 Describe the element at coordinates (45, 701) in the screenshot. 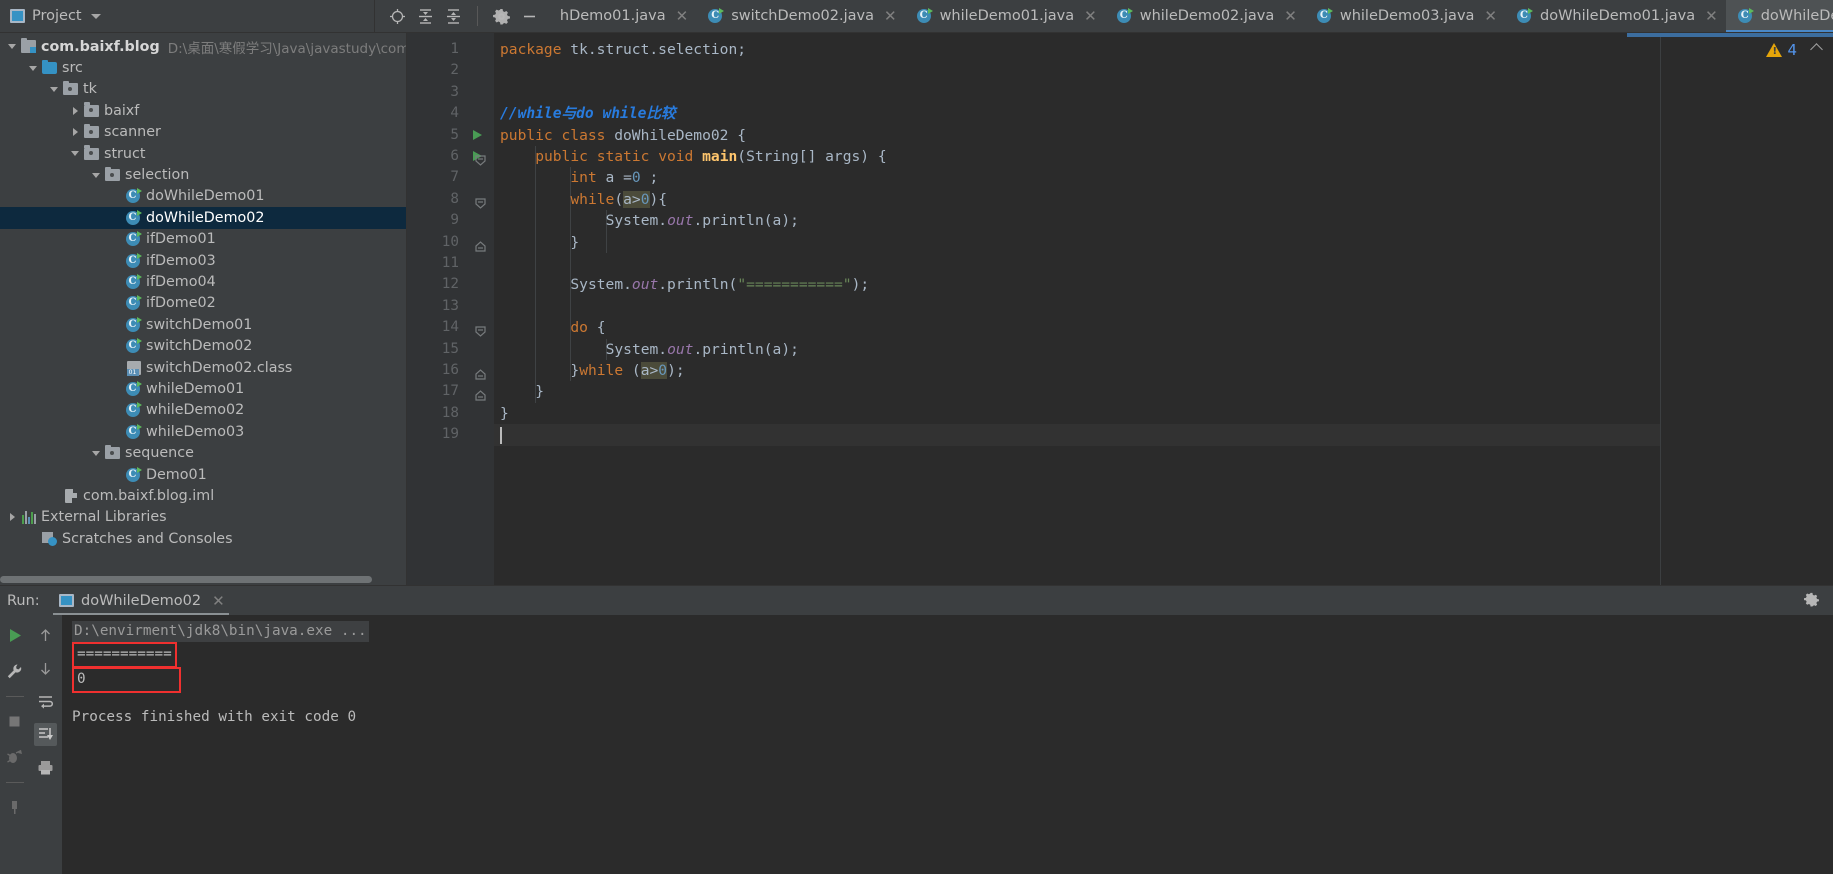

I see `soft-wrap-icon` at that location.